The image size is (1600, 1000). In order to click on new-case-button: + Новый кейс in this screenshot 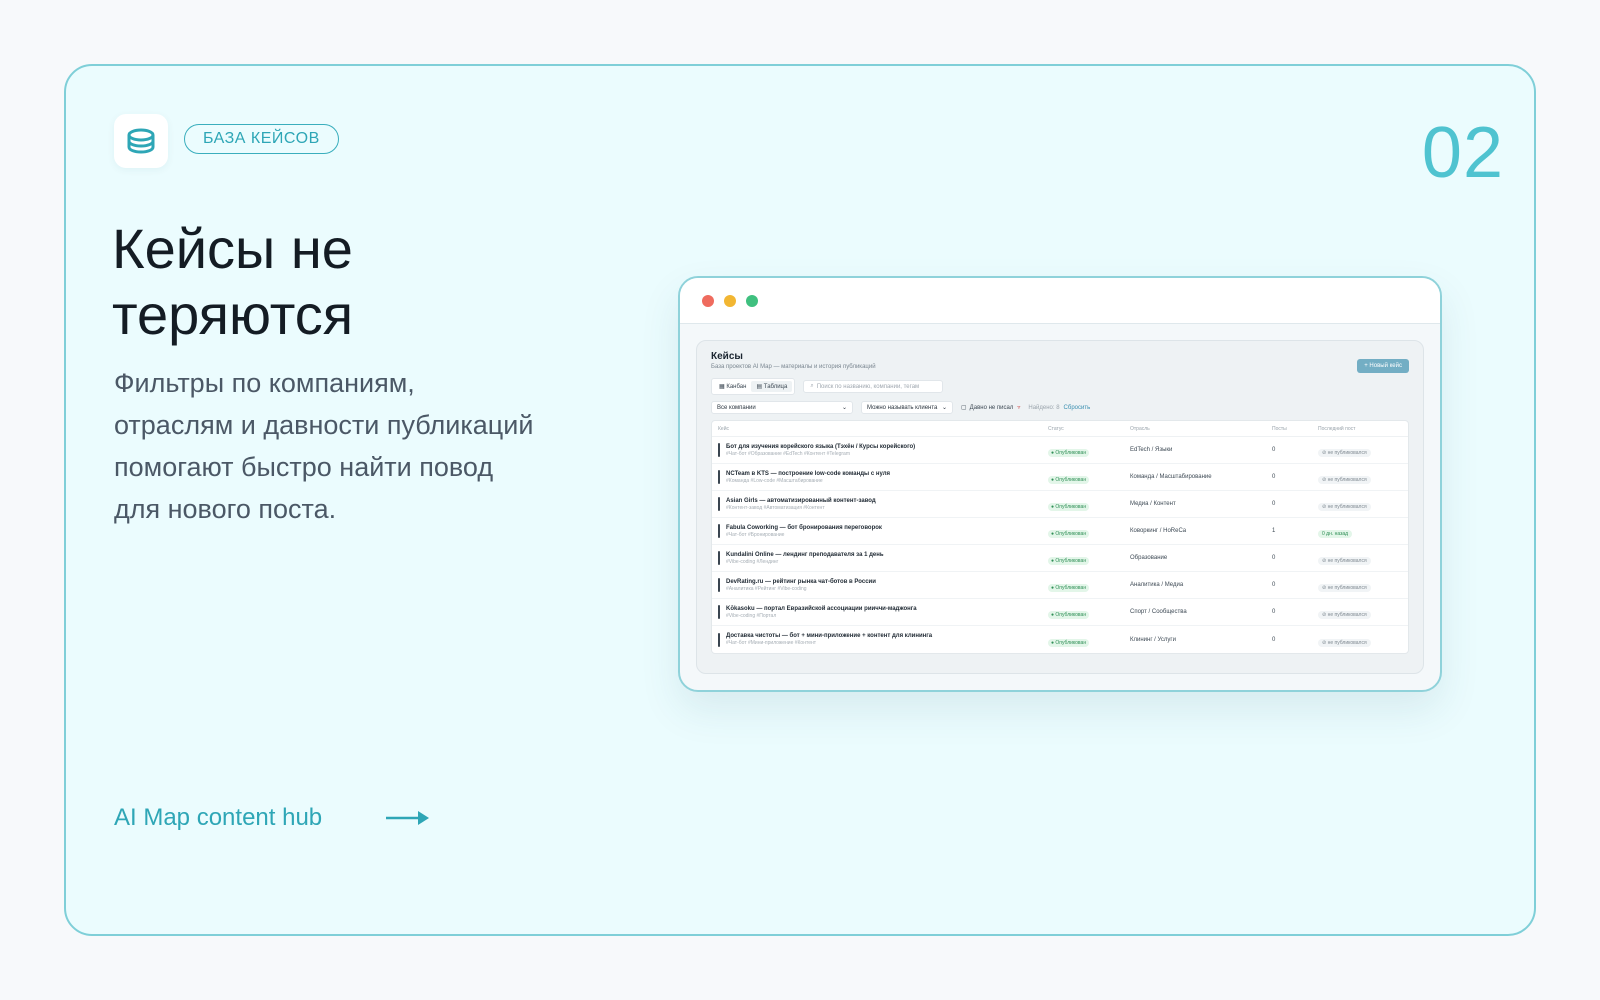, I will do `click(1383, 366)`.